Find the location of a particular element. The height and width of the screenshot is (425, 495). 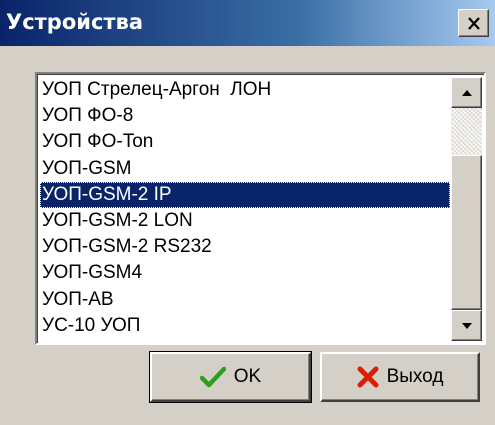

vertical-scrollbar is located at coordinates (466, 209).